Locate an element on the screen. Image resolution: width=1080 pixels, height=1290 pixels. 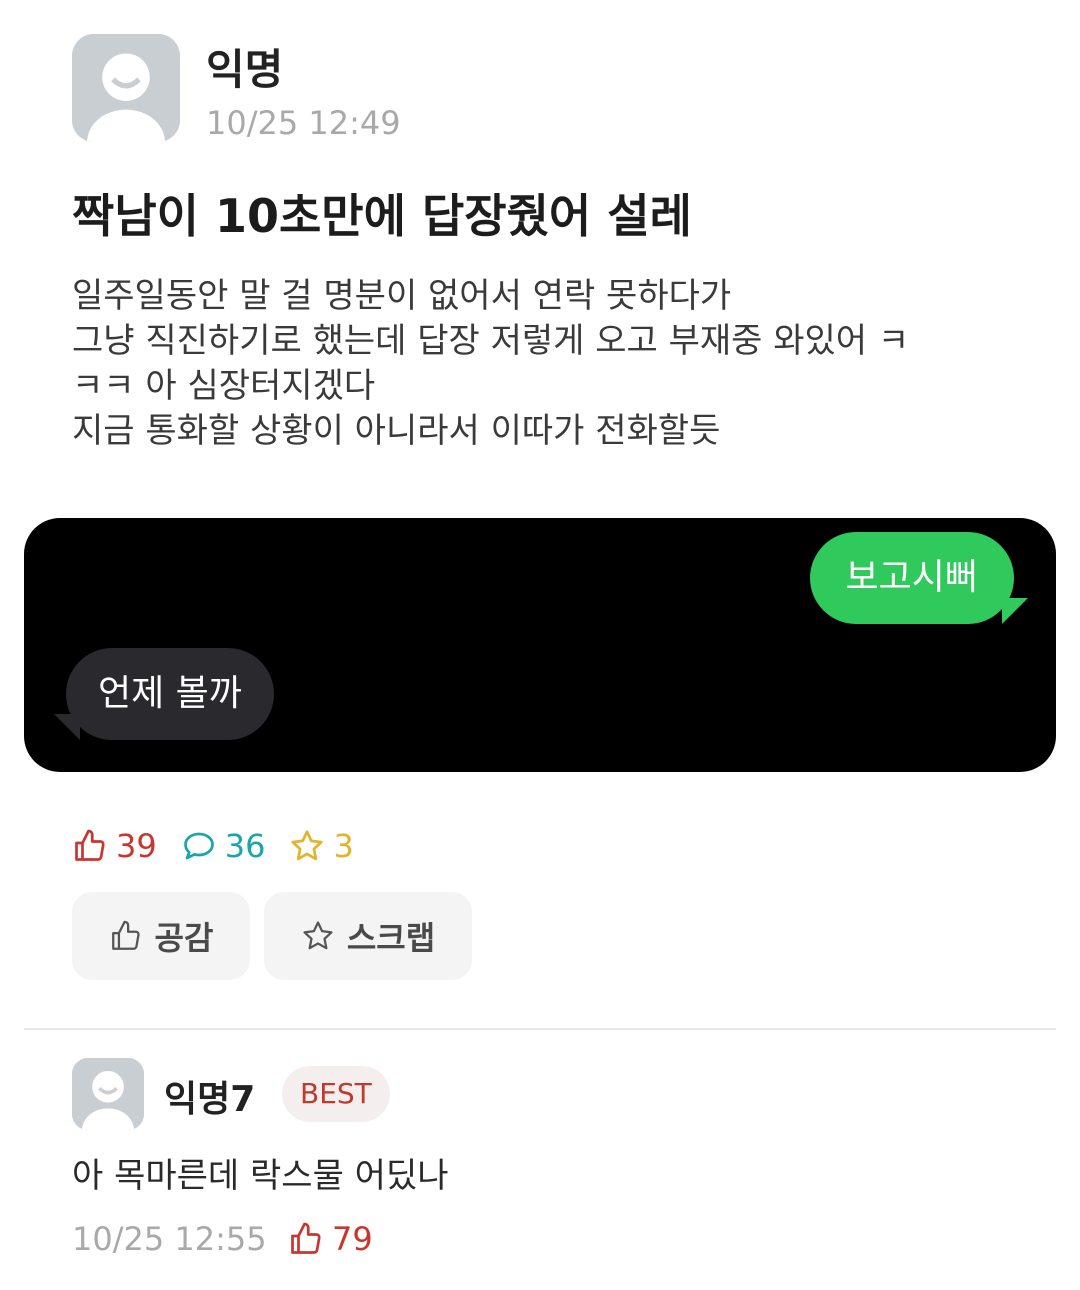
comment-author-avatar is located at coordinates (108, 1094).